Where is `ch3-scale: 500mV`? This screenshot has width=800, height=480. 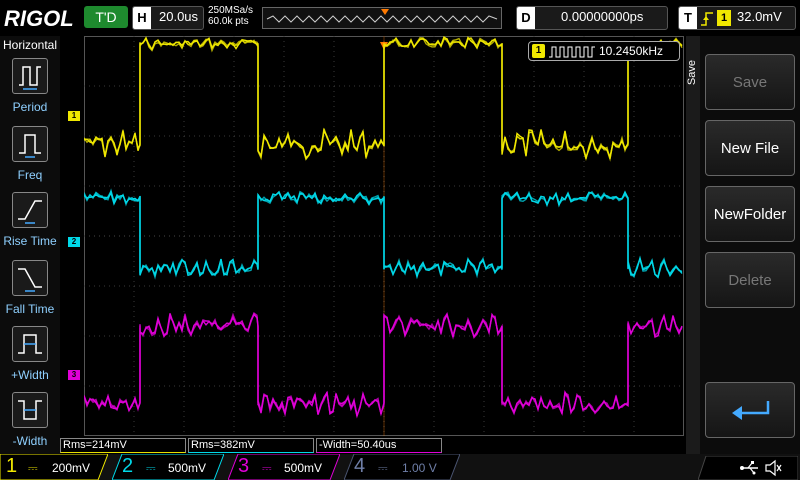 ch3-scale: 500mV is located at coordinates (303, 468).